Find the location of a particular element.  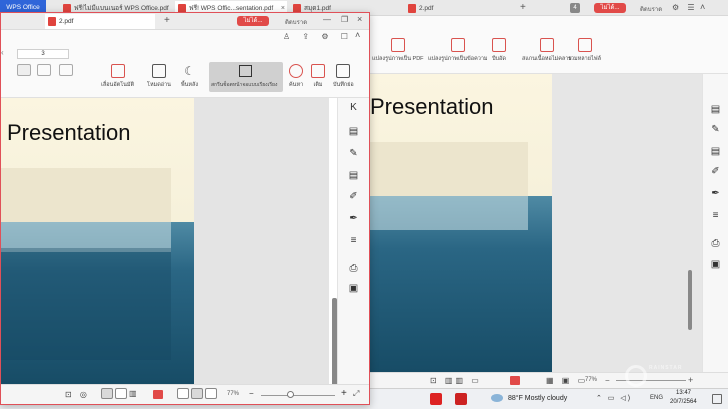

tab-count-badge: 4 is located at coordinates (575, 8).